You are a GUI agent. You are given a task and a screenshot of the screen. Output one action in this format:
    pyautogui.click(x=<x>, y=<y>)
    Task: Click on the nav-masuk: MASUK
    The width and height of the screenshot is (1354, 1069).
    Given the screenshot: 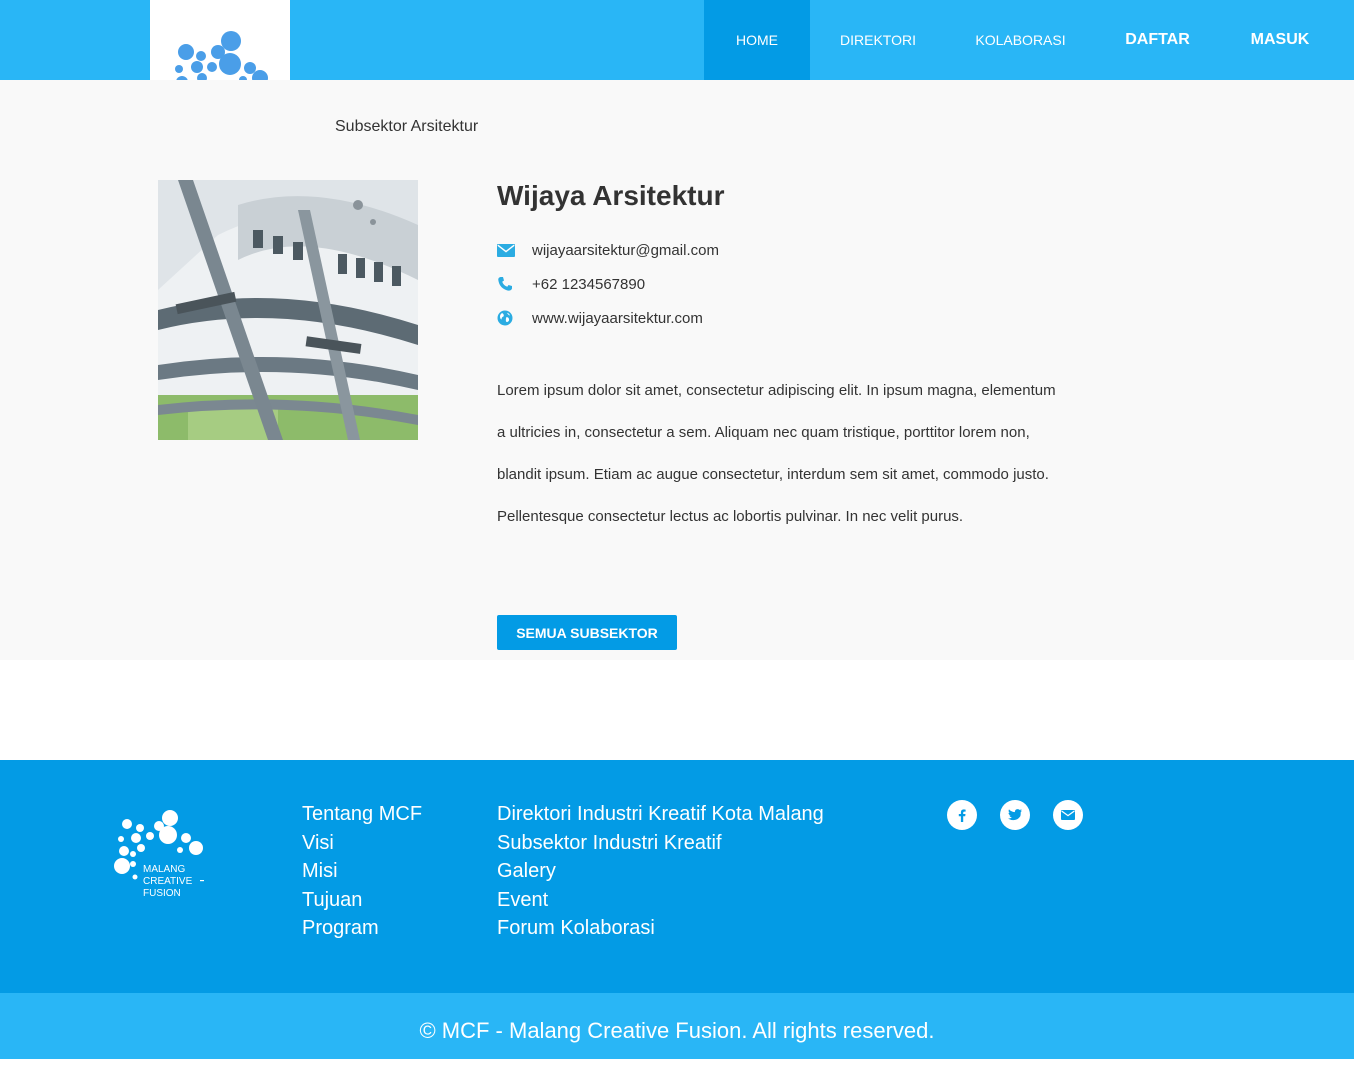 What is the action you would take?
    pyautogui.click(x=1280, y=40)
    